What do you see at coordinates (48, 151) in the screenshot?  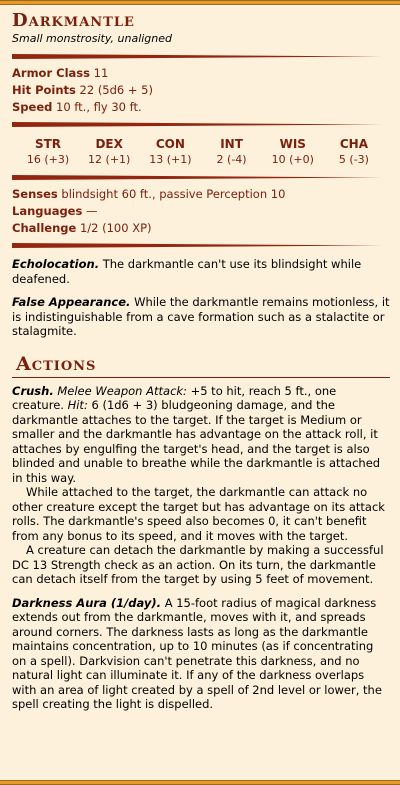 I see `ability-str: STR 16 (+3)` at bounding box center [48, 151].